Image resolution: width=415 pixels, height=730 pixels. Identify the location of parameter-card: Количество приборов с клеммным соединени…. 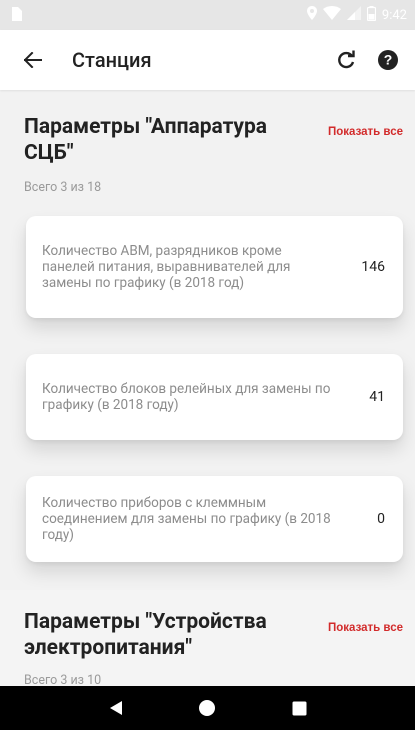
(214, 519).